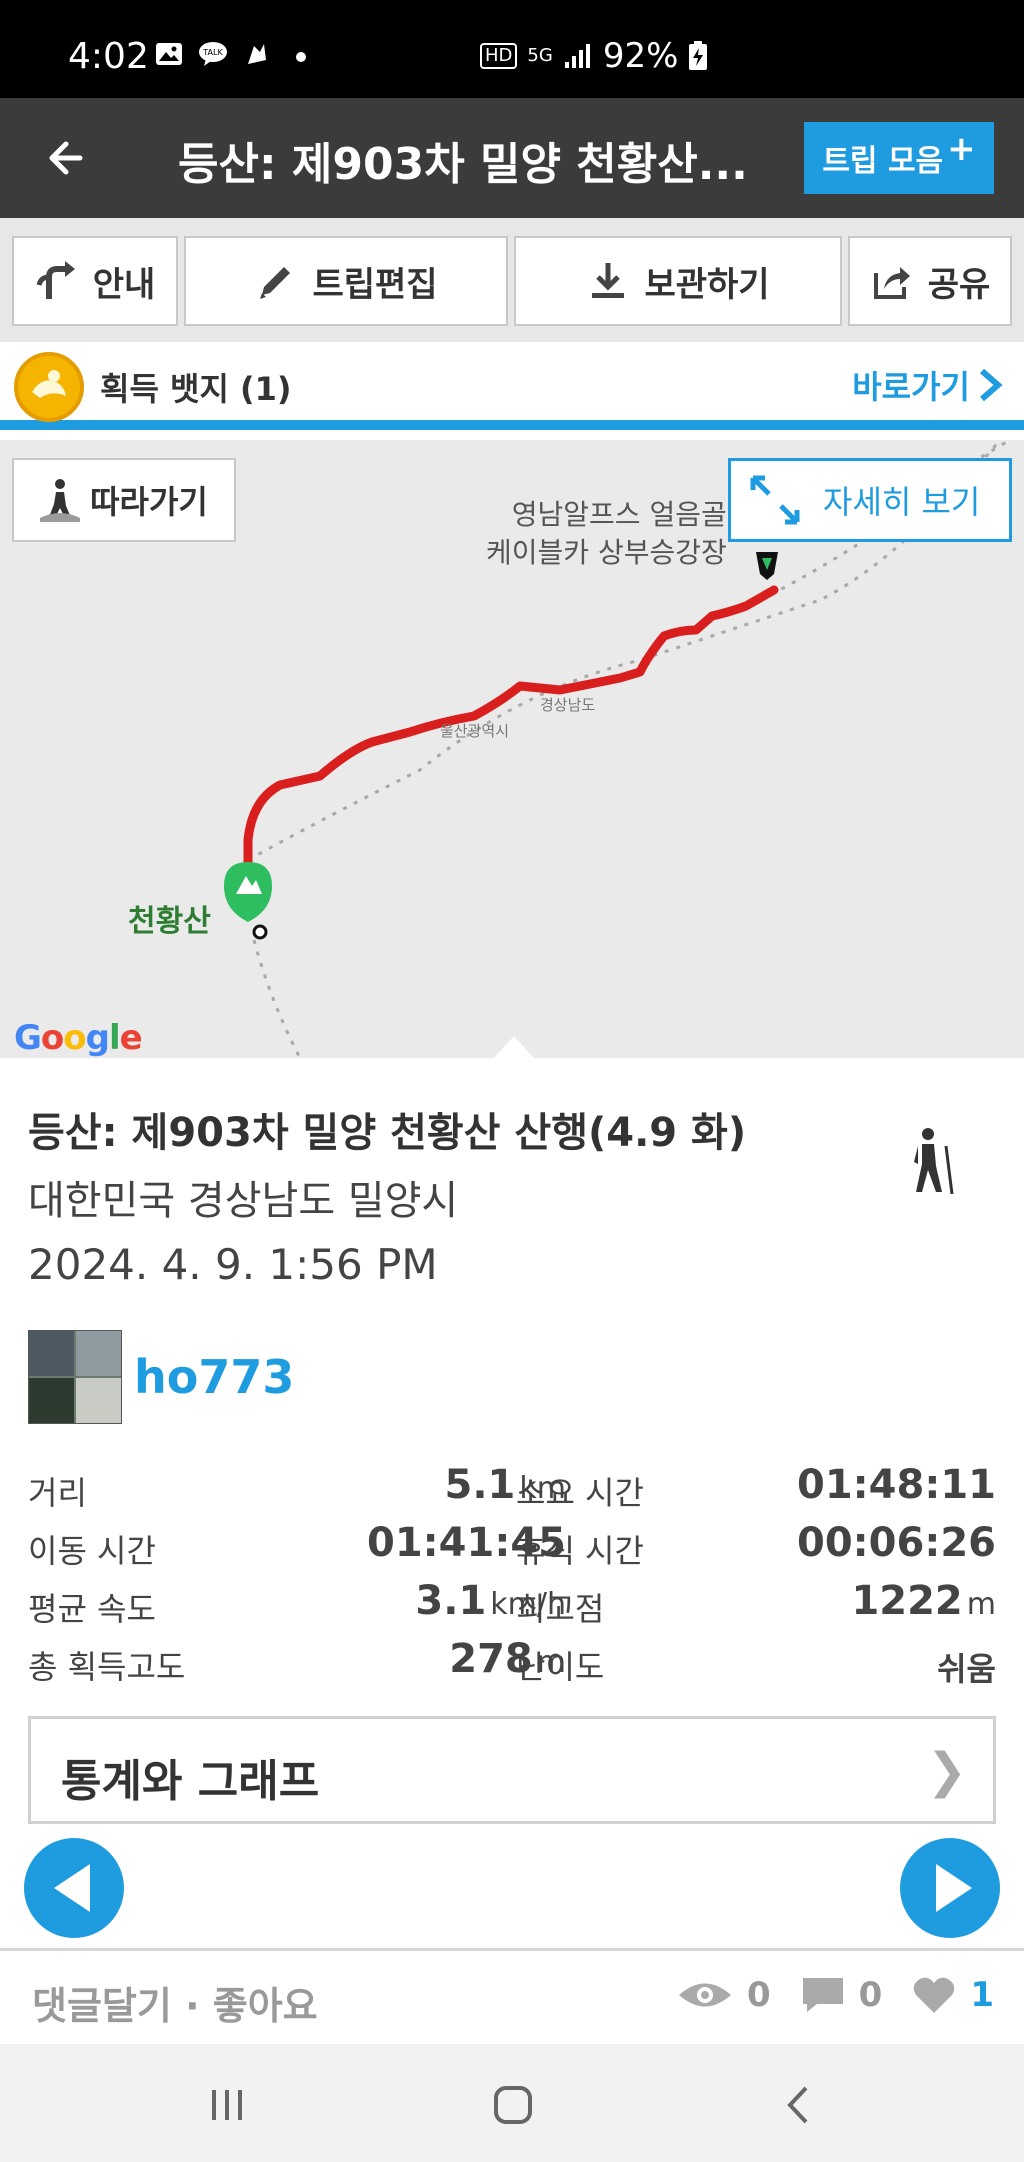  I want to click on action-toolbar: 안내 트립편집 보관하기 공유, so click(512, 280).